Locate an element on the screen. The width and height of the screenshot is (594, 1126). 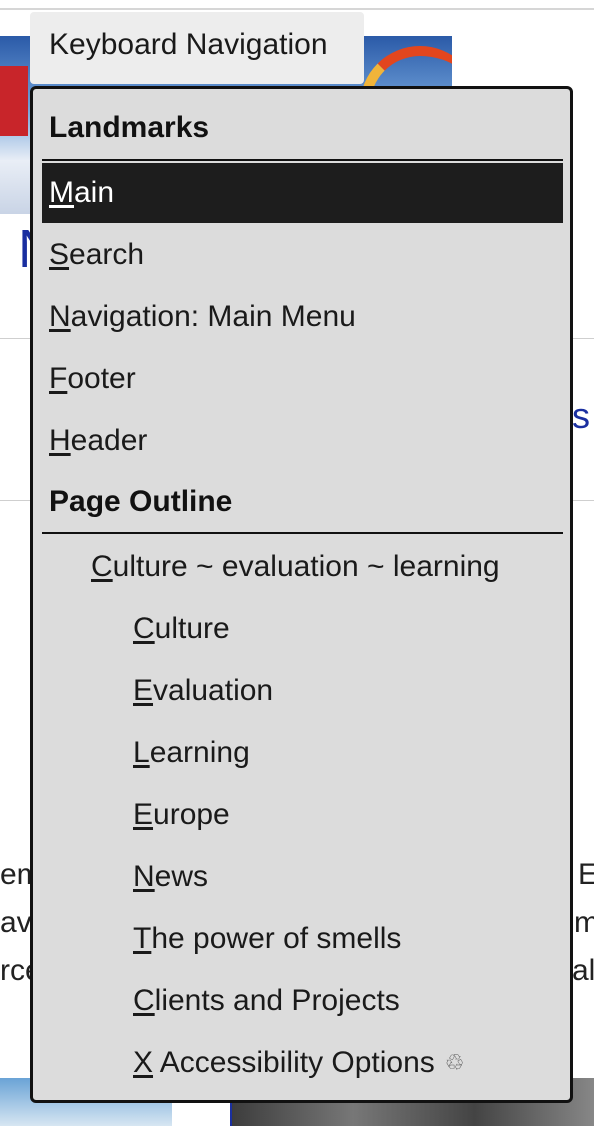
outline-item: The power of smells is located at coordinates (302, 939).